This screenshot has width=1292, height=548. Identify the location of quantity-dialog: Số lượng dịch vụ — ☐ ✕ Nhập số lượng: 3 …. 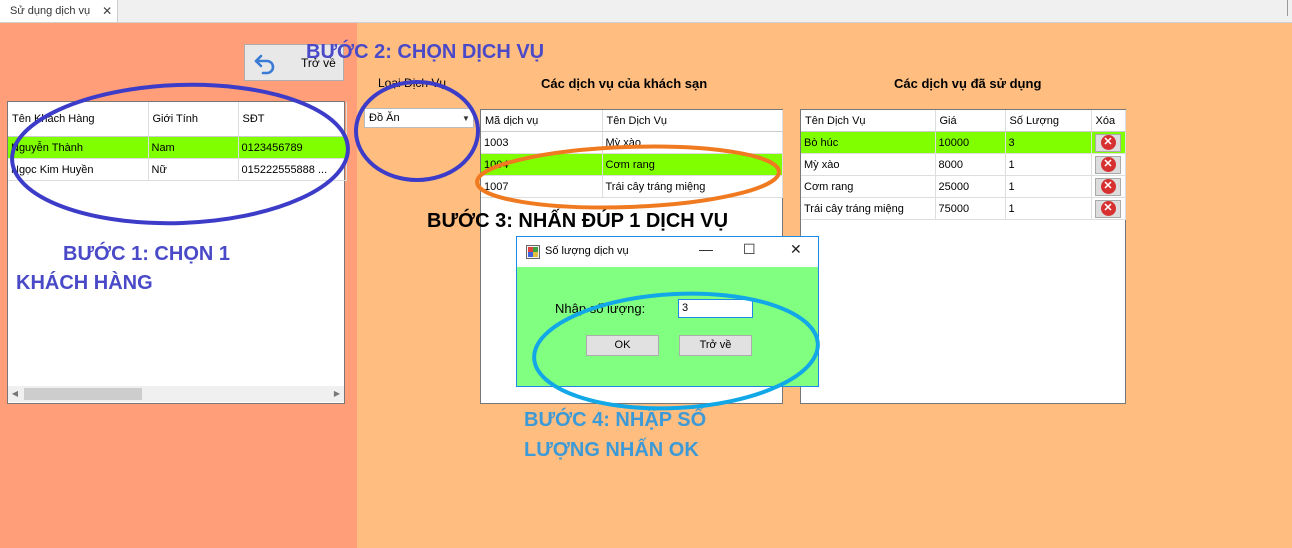
(667, 311).